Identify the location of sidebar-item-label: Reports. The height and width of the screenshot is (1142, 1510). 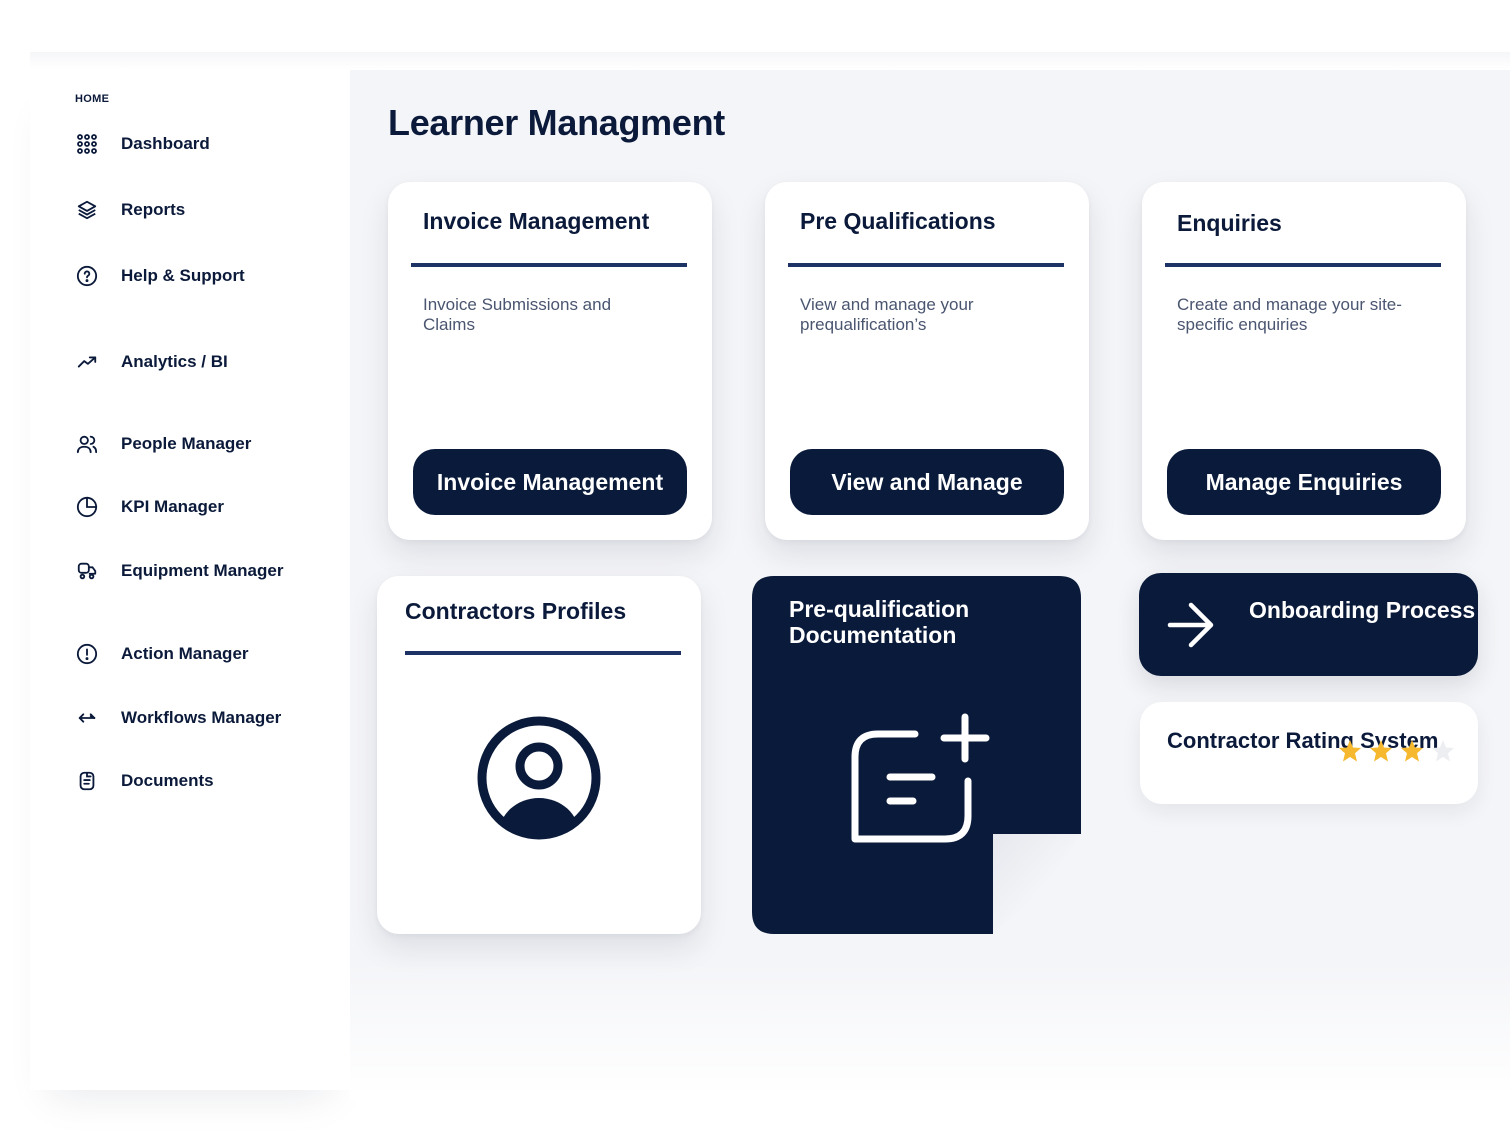
(153, 209).